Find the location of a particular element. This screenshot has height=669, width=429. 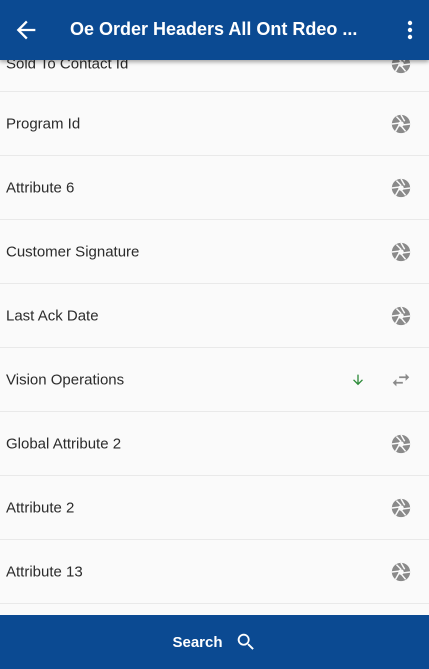

list-item: Attribute 2 is located at coordinates (214, 508).